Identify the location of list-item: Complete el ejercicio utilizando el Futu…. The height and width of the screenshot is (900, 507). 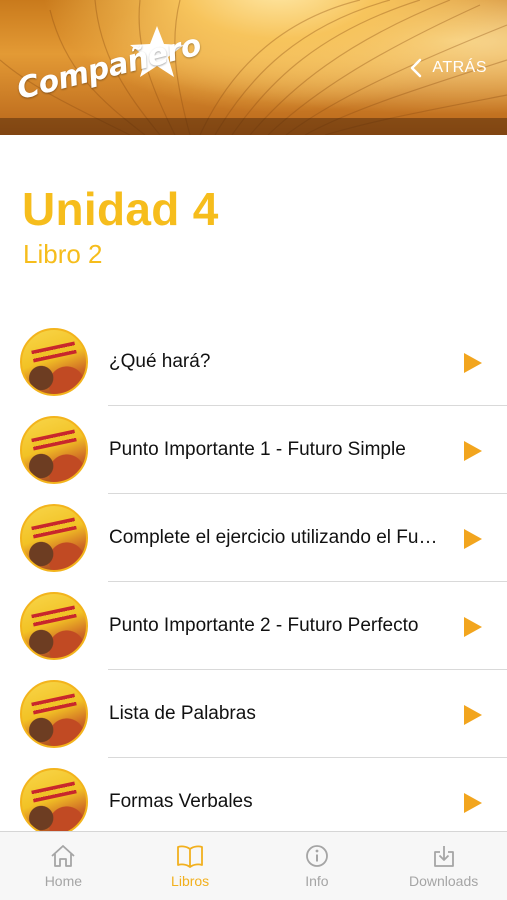
(253, 538).